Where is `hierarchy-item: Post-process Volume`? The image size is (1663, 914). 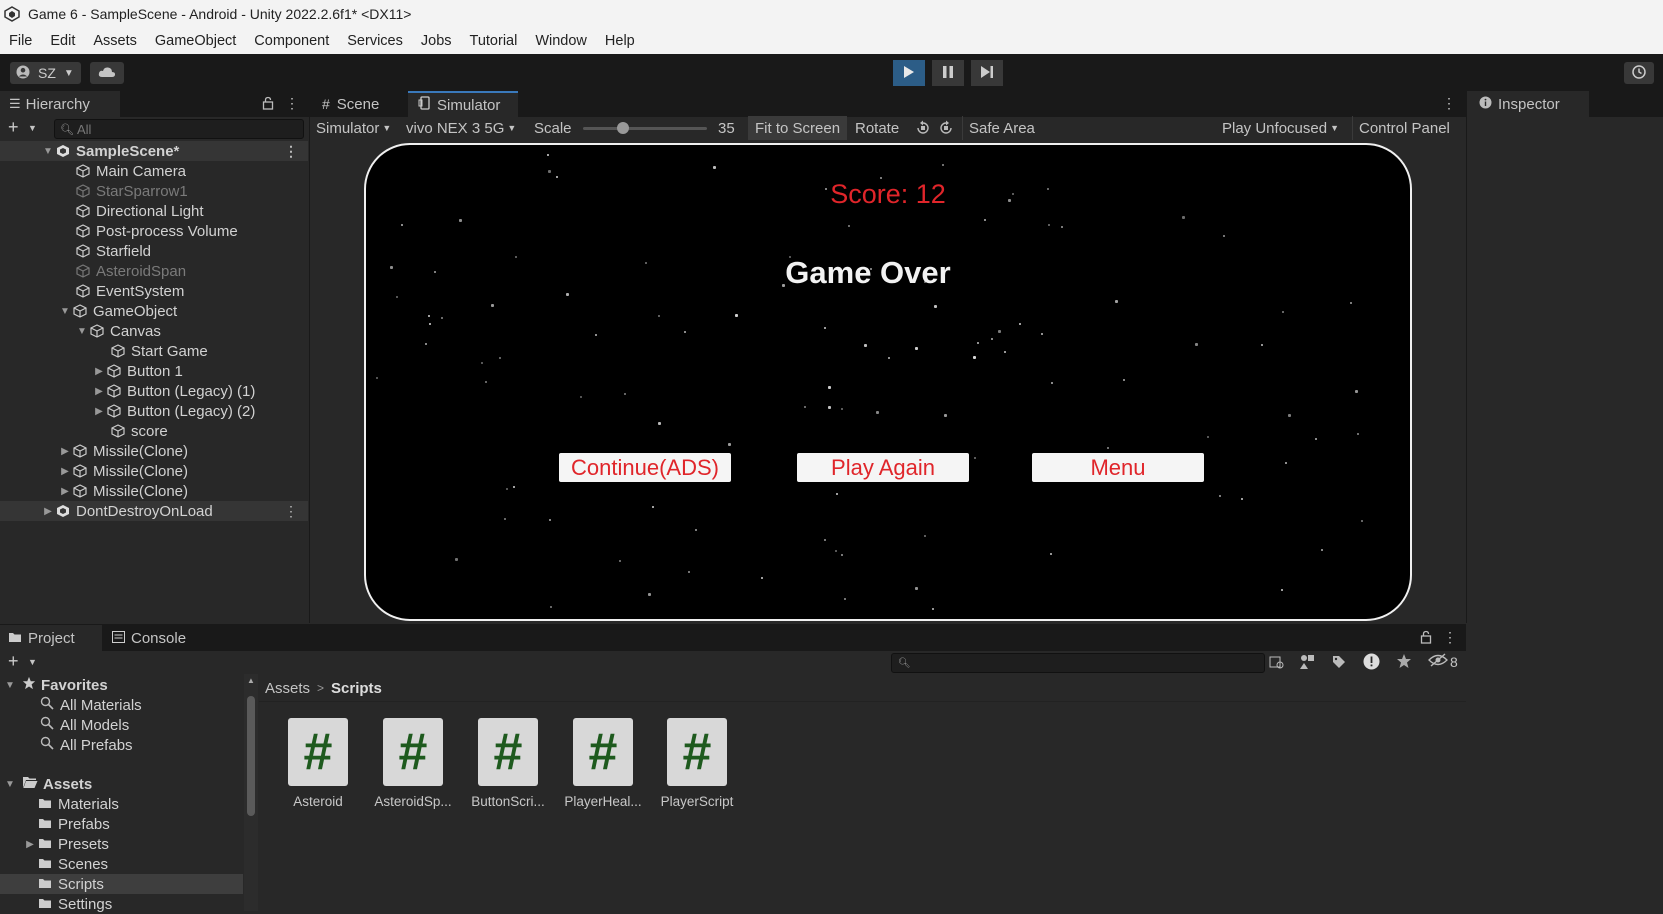 hierarchy-item: Post-process Volume is located at coordinates (154, 231).